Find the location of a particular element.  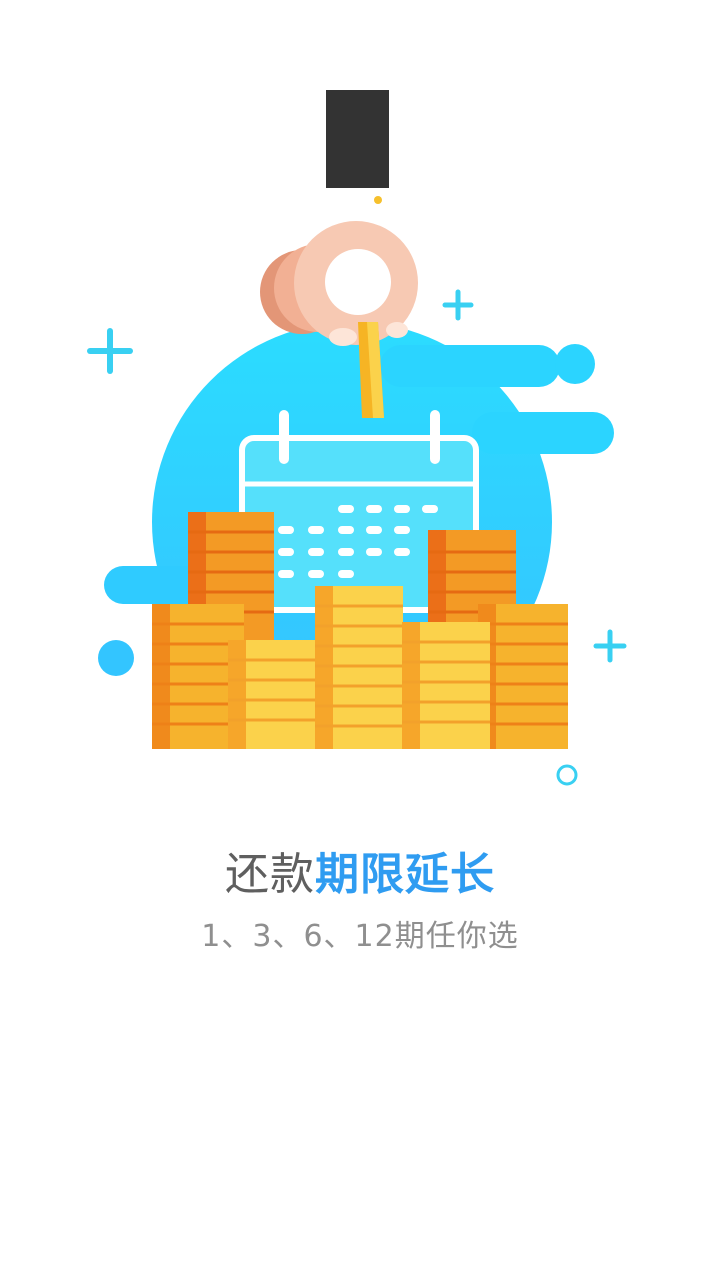

page-subtitle: 1、3、6、12期任你选 is located at coordinates (360, 936).